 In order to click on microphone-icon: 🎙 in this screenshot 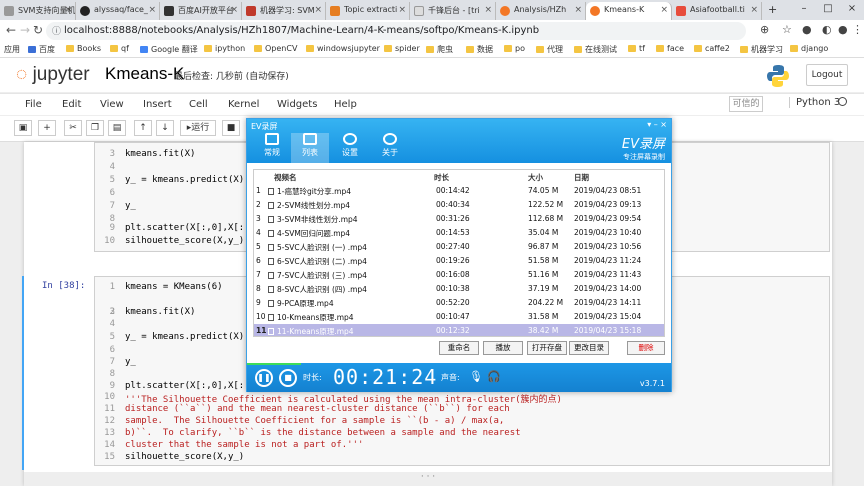, I will do `click(476, 376)`.